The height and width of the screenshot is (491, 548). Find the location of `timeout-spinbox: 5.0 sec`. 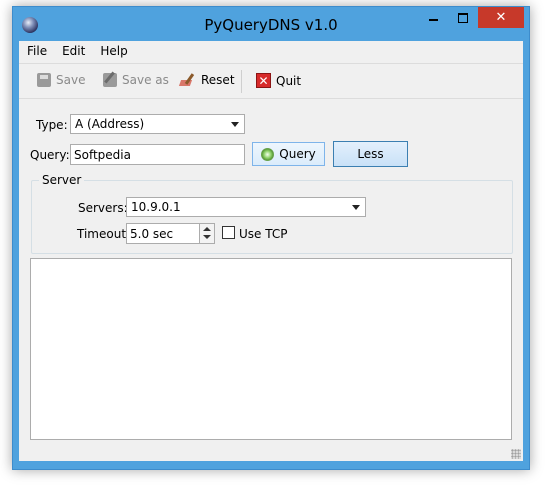

timeout-spinbox: 5.0 sec is located at coordinates (170, 233).